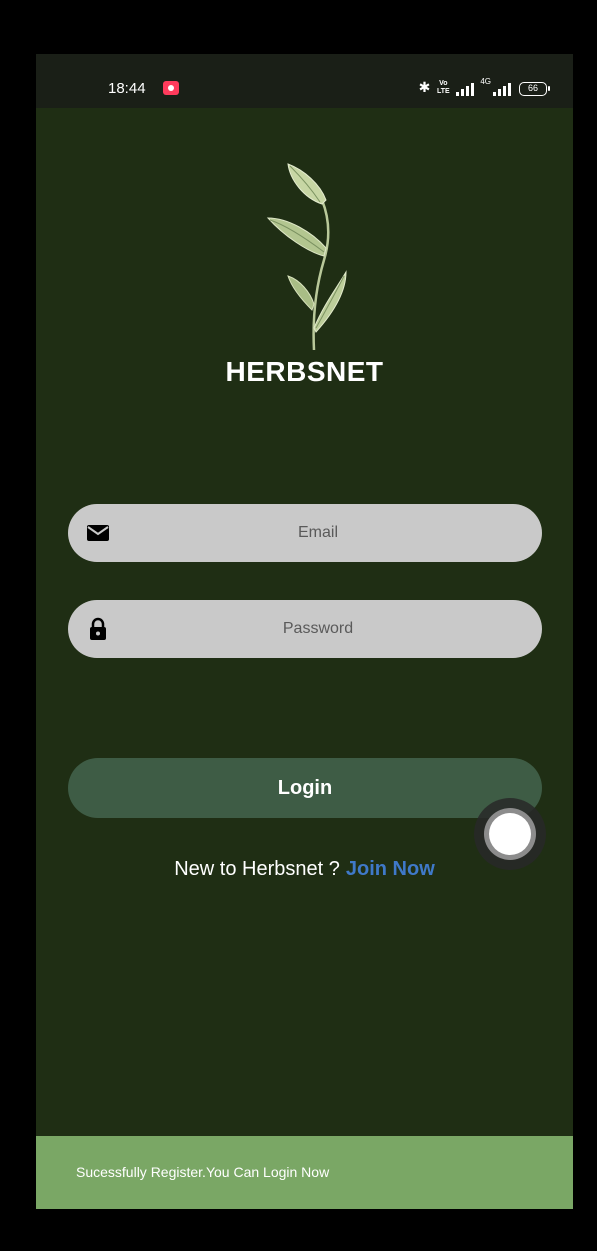 The height and width of the screenshot is (1251, 597). Describe the element at coordinates (318, 533) in the screenshot. I see `email-input` at that location.